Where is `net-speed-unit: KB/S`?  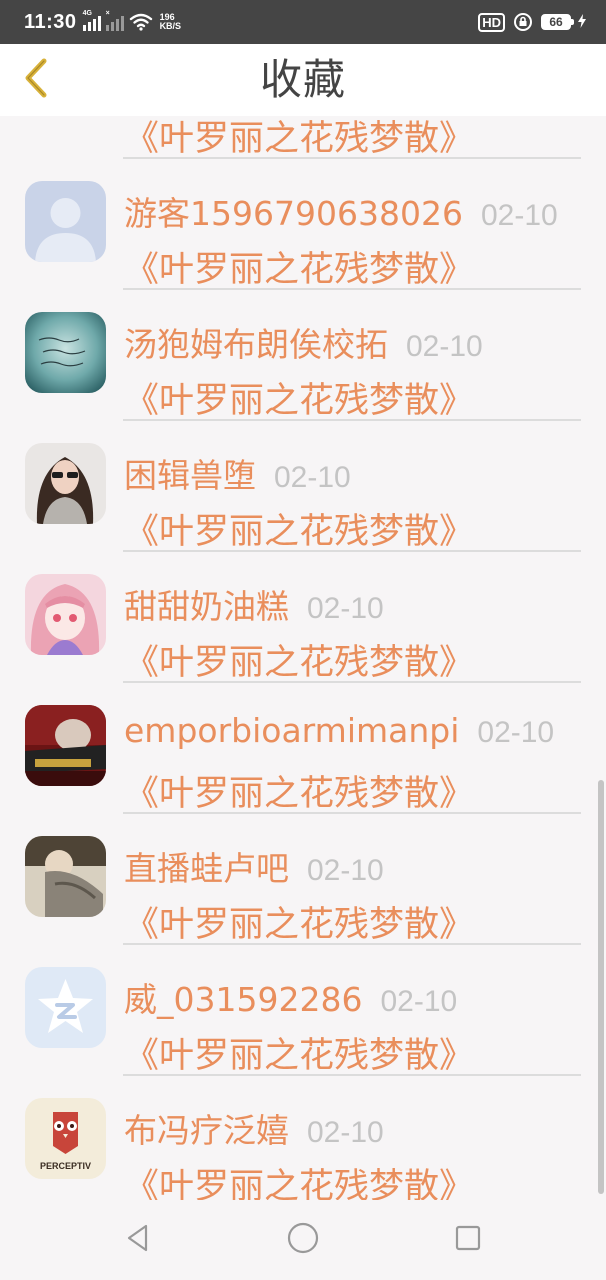
net-speed-unit: KB/S is located at coordinates (170, 26).